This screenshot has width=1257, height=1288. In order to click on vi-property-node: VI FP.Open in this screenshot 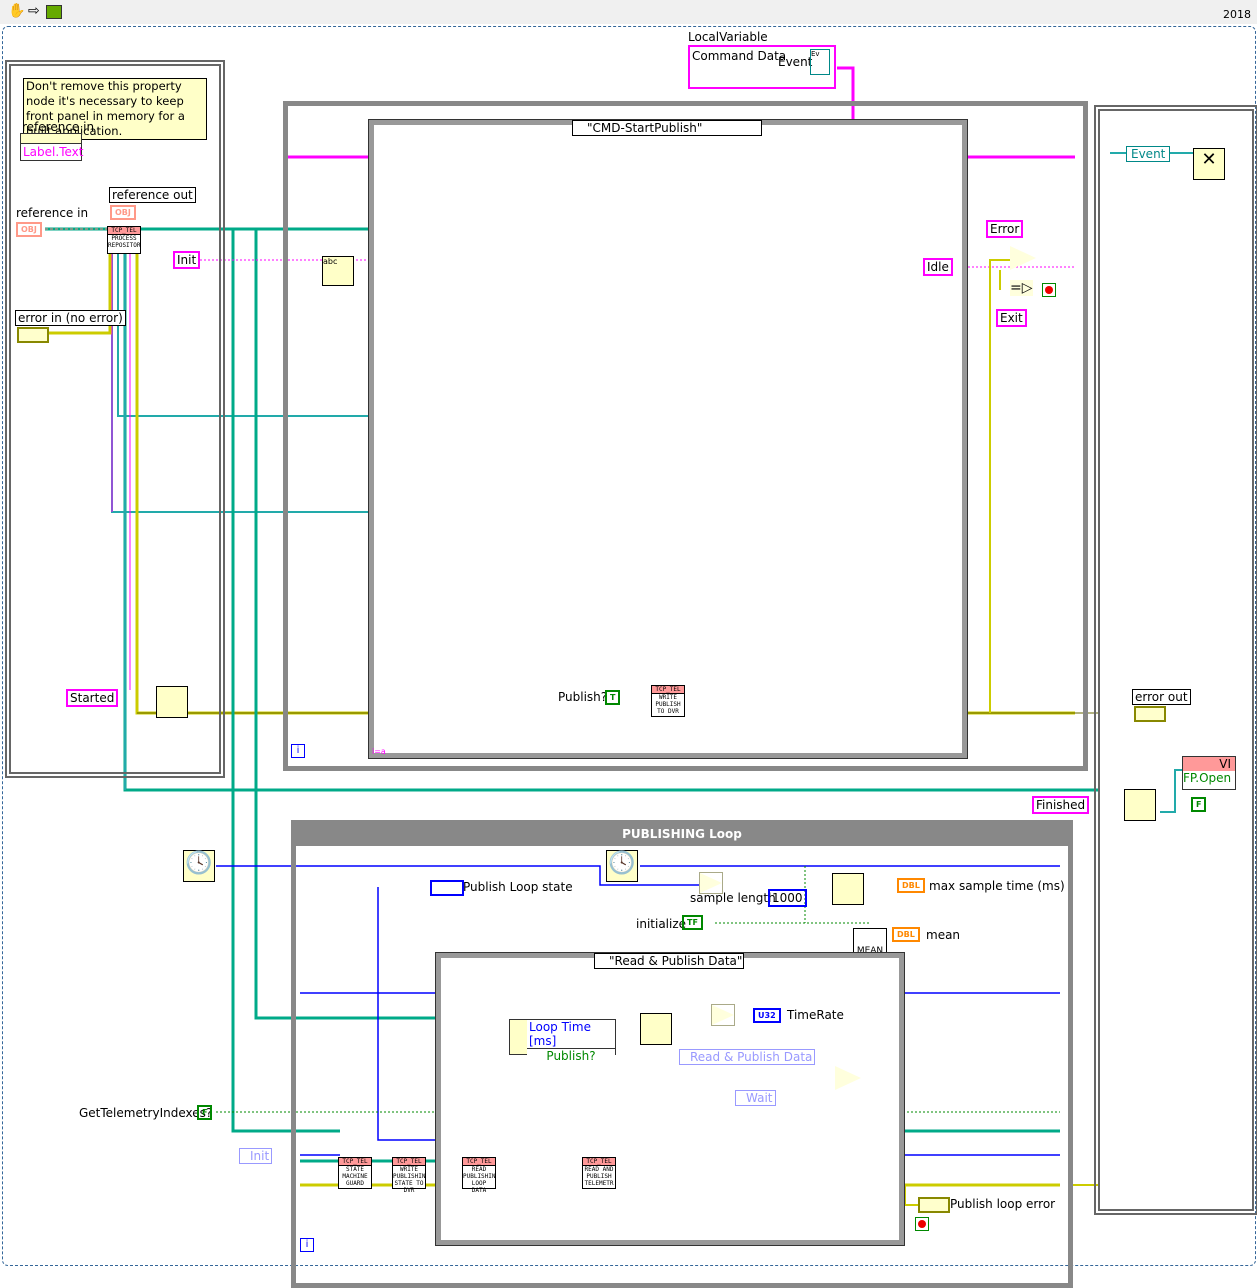, I will do `click(1209, 773)`.